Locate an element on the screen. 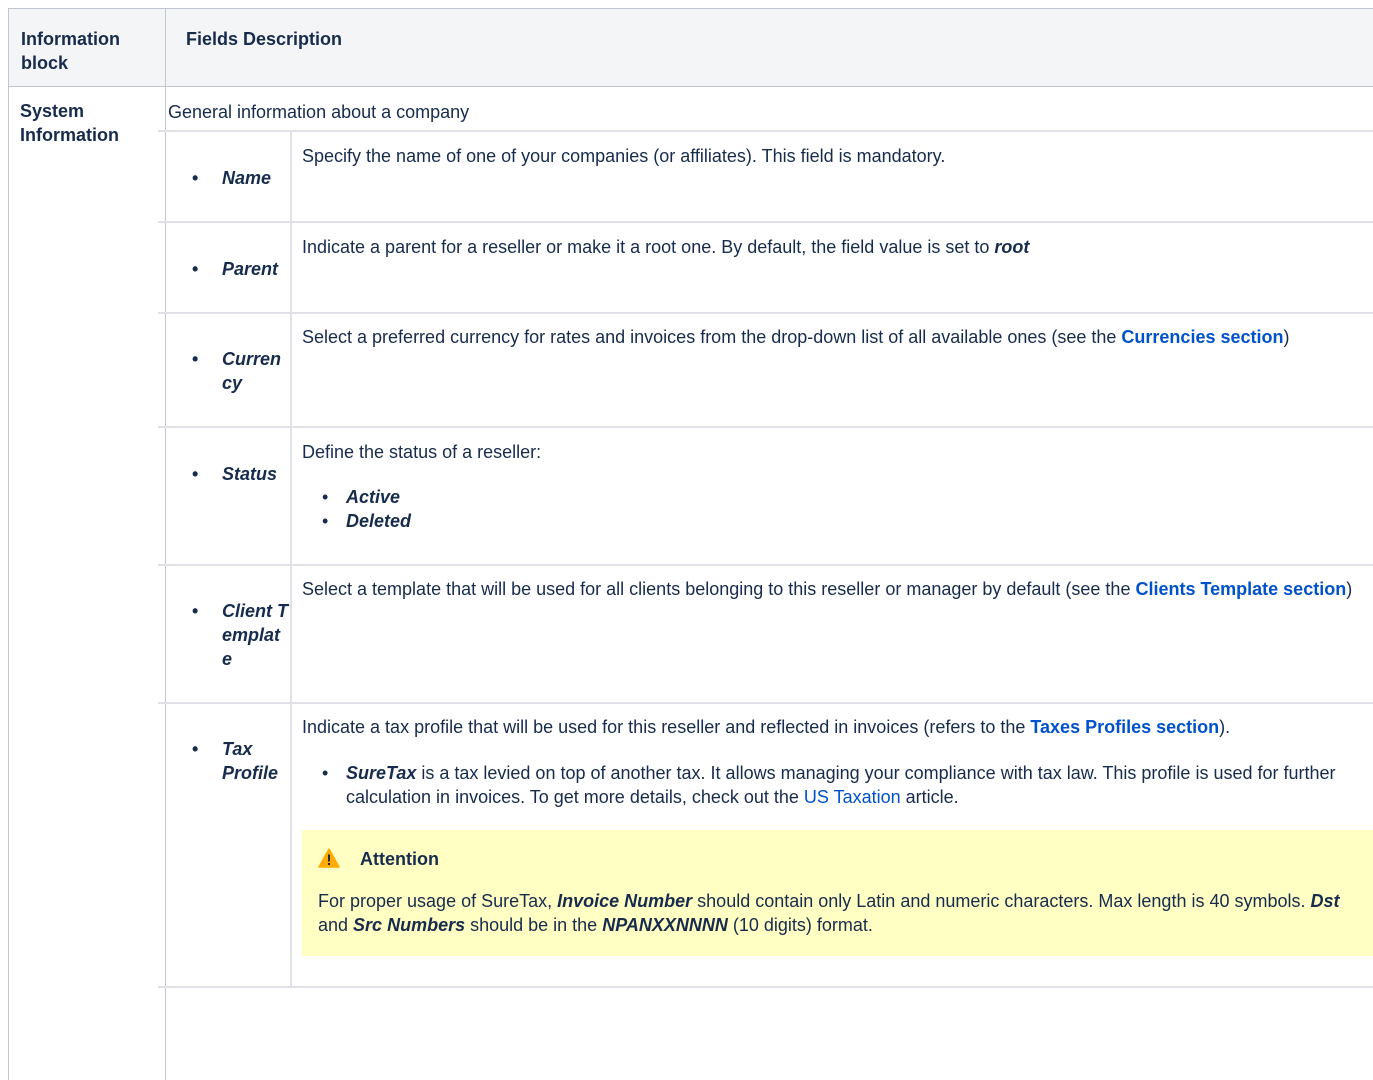 This screenshot has height=1080, width=1373. suretax-term: SureTax is located at coordinates (381, 773).